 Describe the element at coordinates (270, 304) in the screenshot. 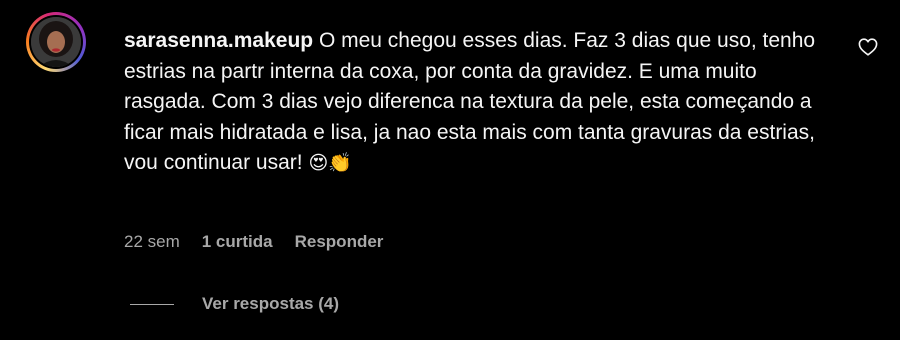

I see `view-replies-button: Ver respostas (4)` at that location.